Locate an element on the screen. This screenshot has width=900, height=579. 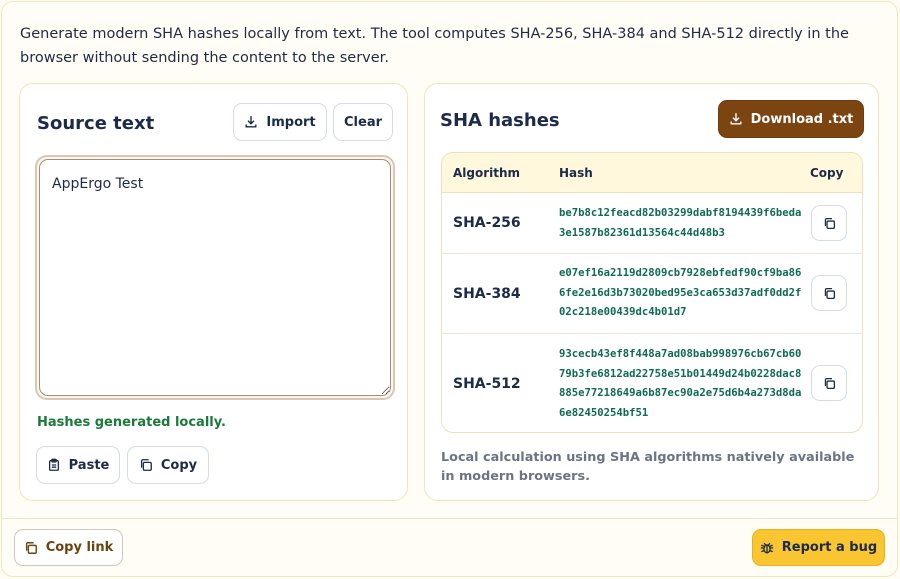
copy-source-button: Copy is located at coordinates (168, 465).